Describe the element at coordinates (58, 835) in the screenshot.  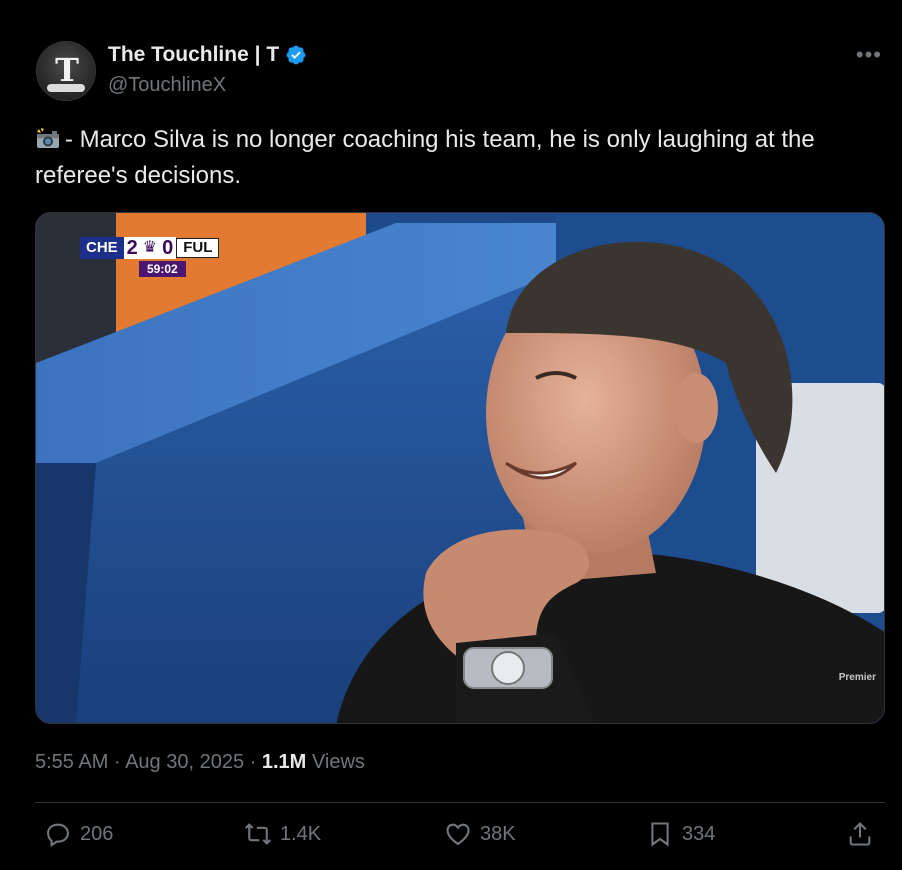
I see `reply-icon` at that location.